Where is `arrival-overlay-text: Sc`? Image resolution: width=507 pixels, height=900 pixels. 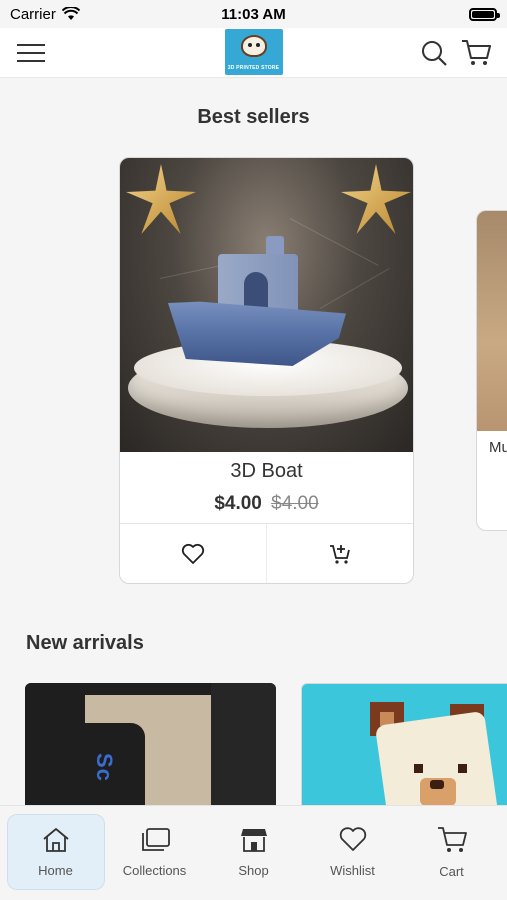 arrival-overlay-text: Sc is located at coordinates (104, 767).